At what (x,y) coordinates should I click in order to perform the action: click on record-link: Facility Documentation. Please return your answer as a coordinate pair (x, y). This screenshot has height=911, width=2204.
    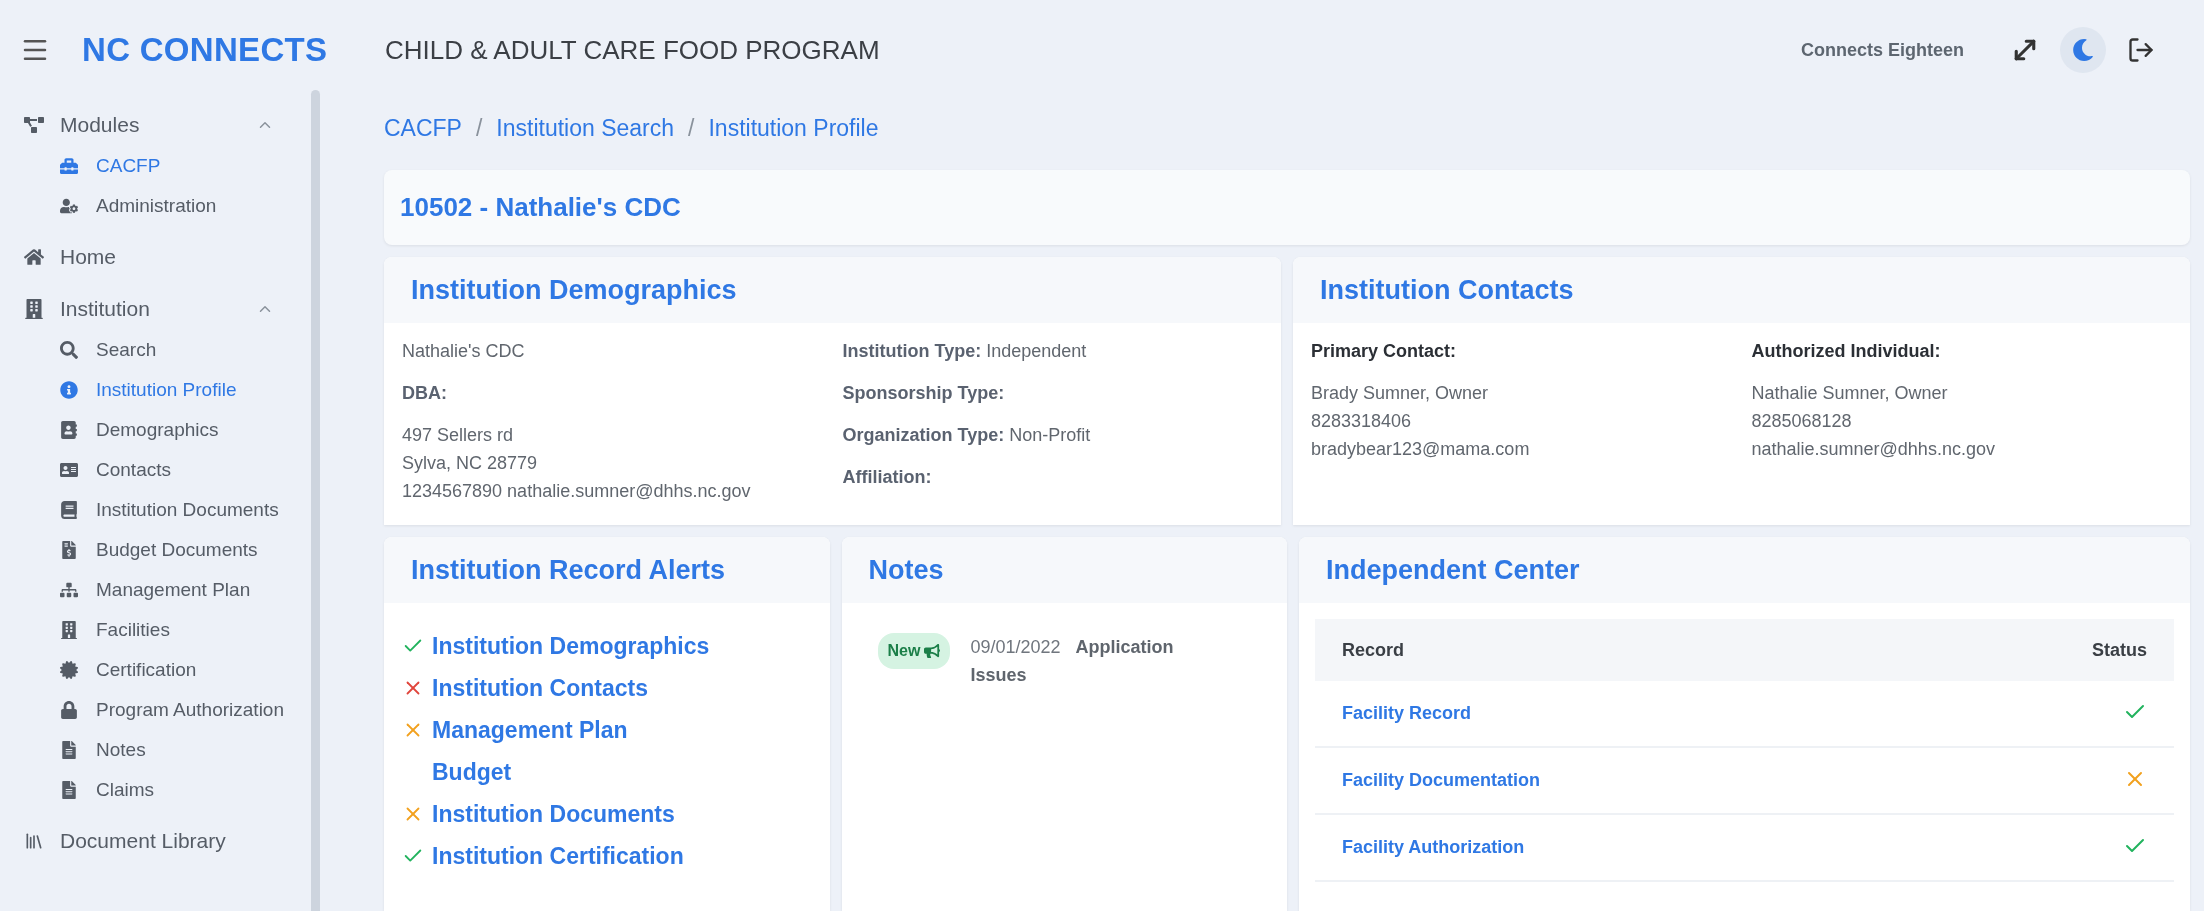
    Looking at the image, I should click on (1441, 780).